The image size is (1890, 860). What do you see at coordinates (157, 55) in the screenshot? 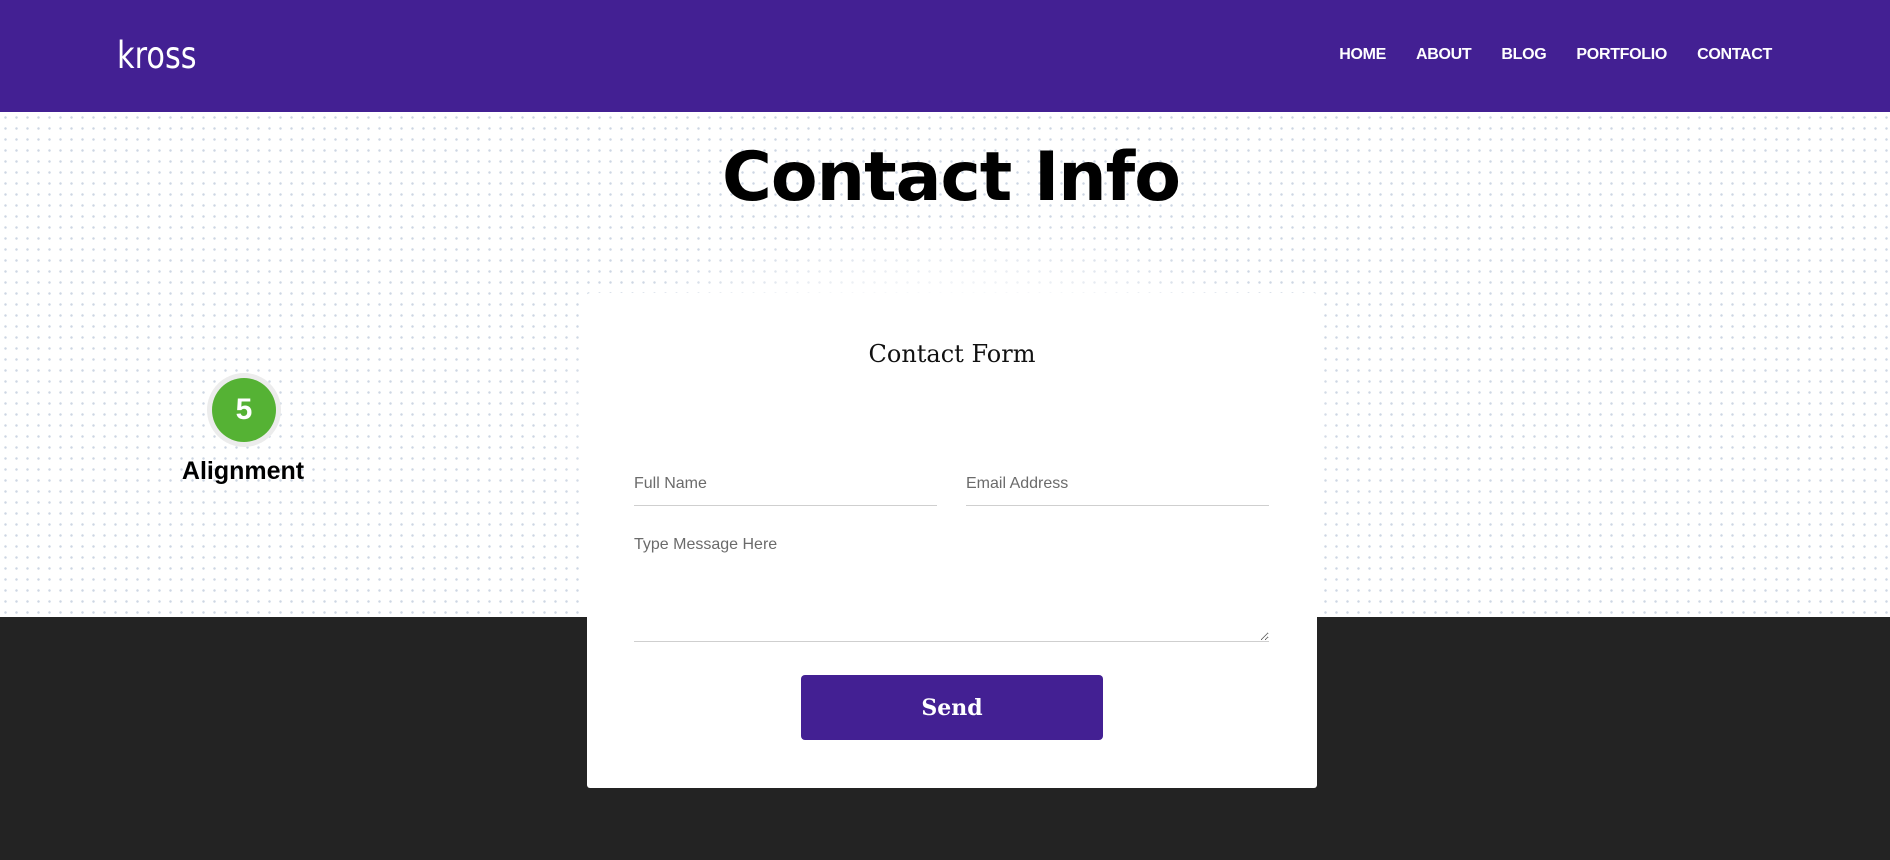
I see `site-logo: kross` at bounding box center [157, 55].